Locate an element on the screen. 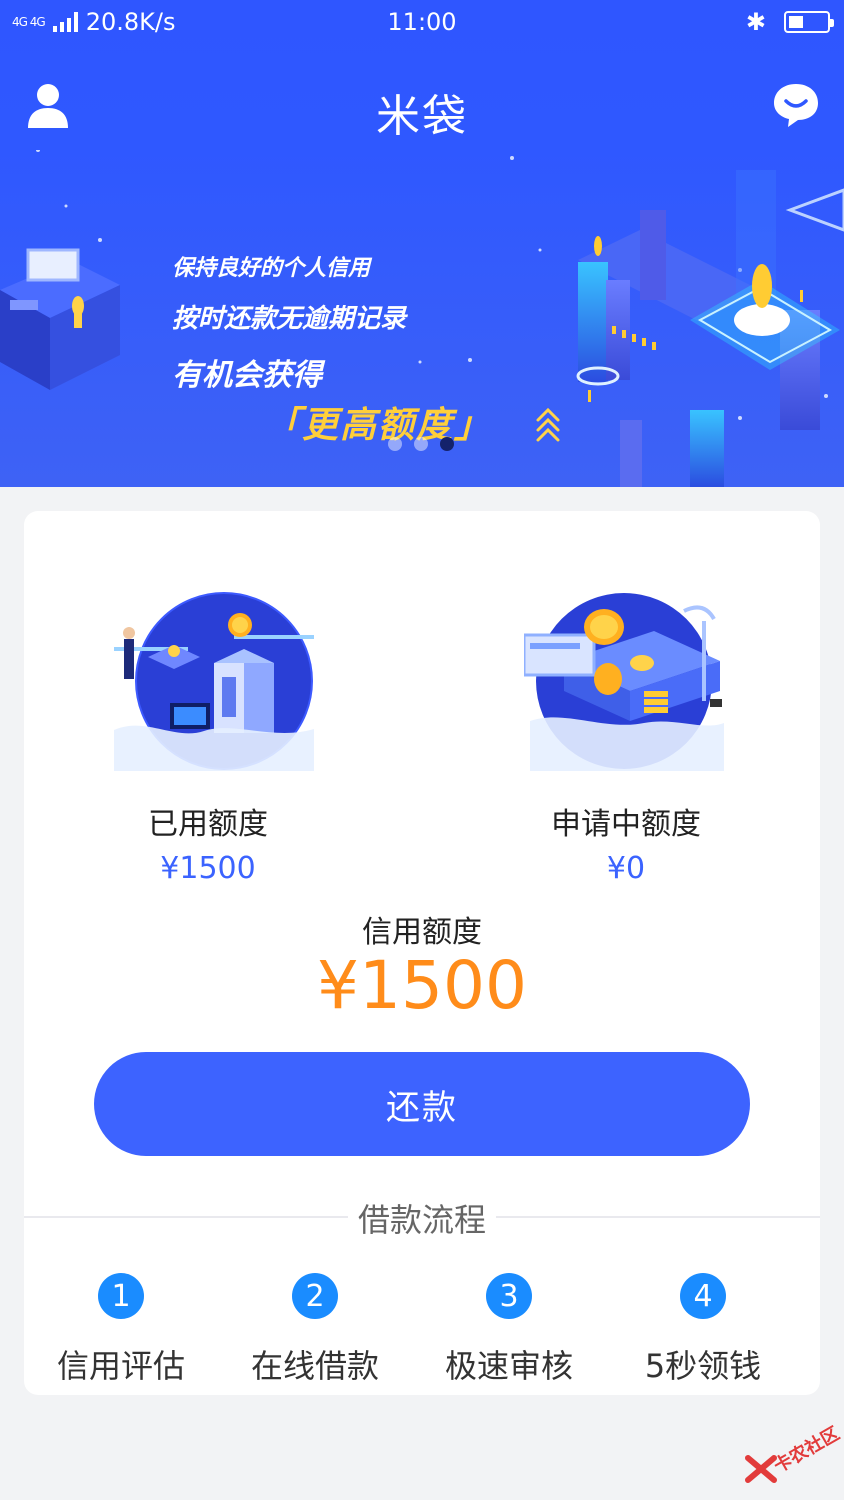 The height and width of the screenshot is (1500, 844). loan-process-title: 借款流程 is located at coordinates (421, 1220).